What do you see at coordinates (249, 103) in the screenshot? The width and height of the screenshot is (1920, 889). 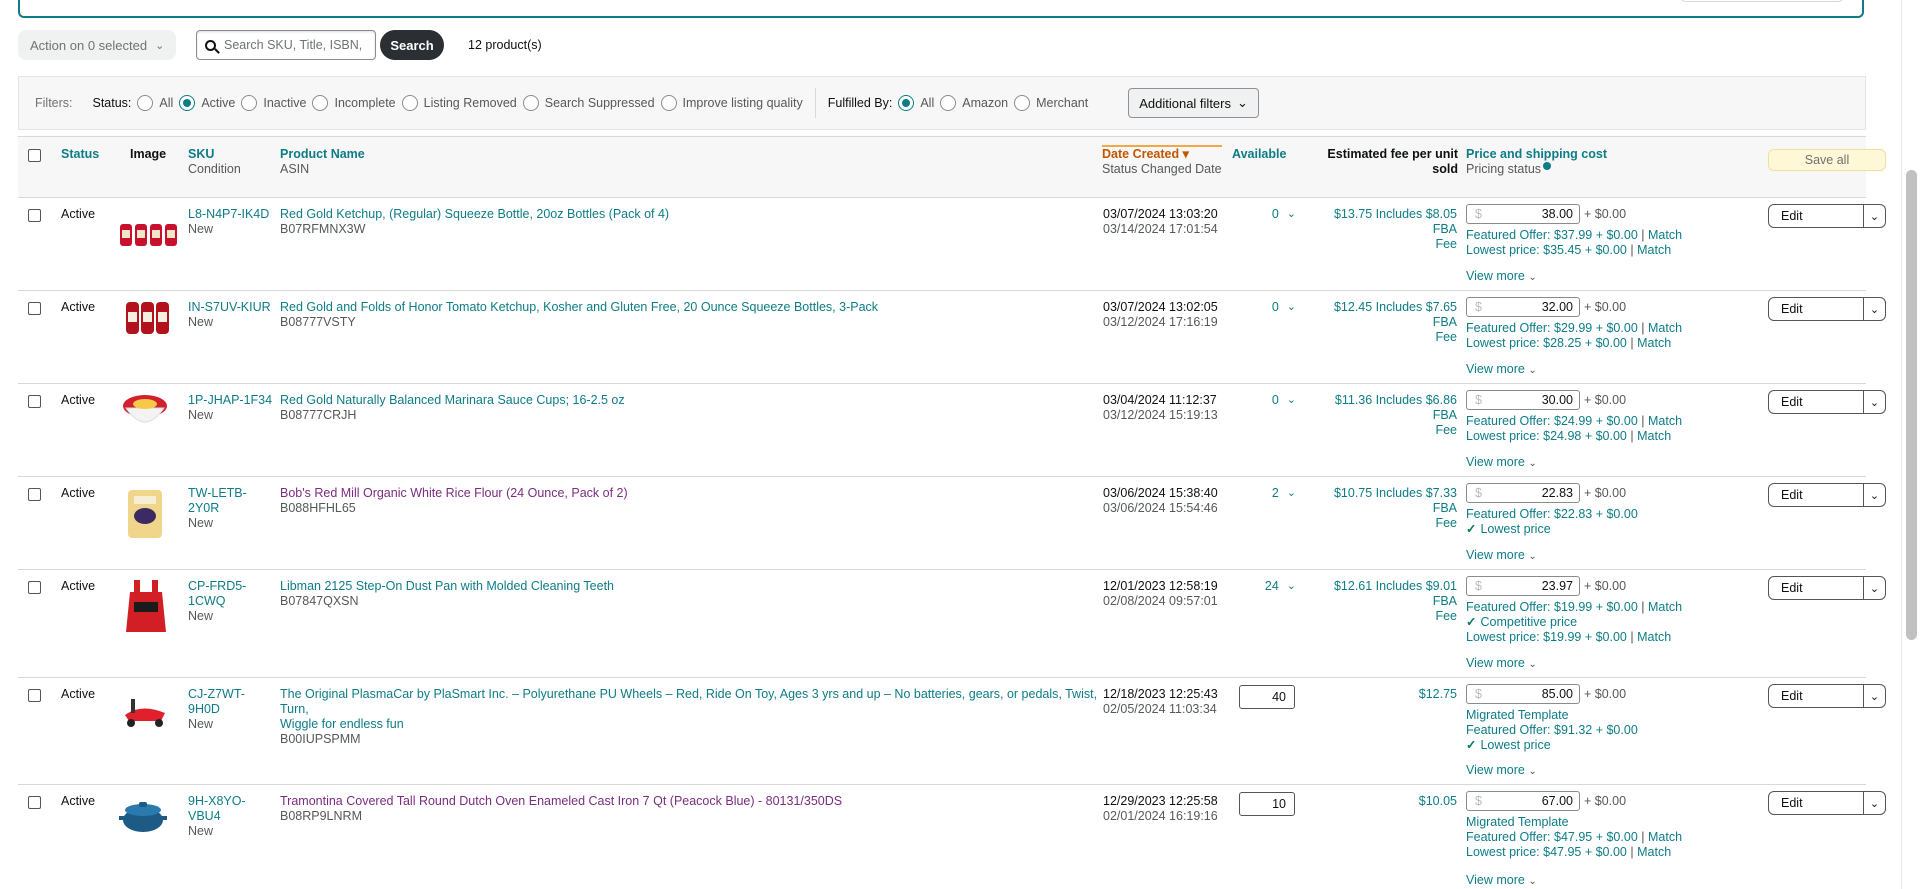 I see `status-inactive-radio` at bounding box center [249, 103].